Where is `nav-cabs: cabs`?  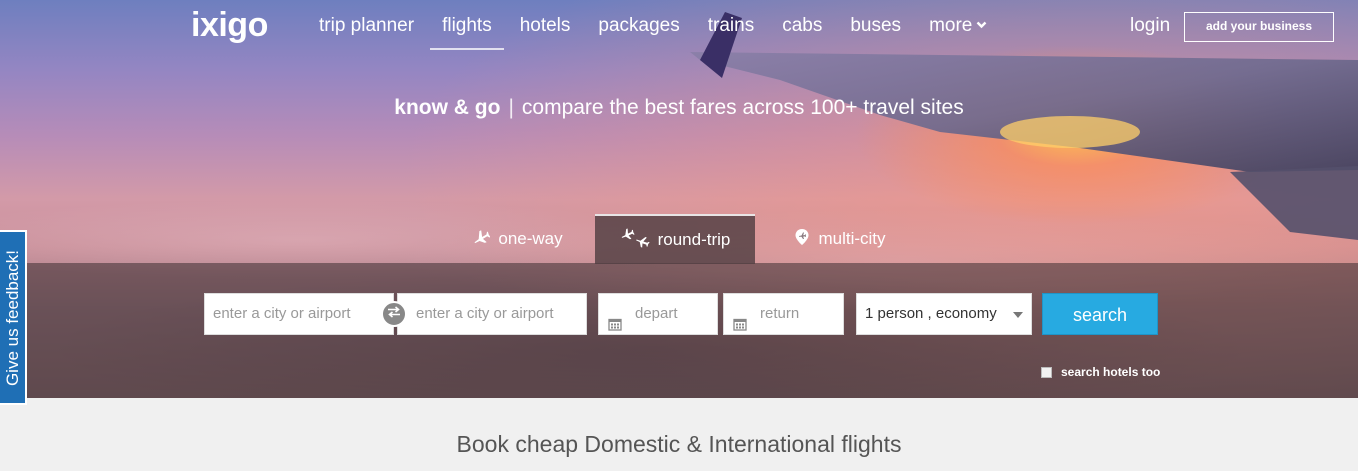 nav-cabs: cabs is located at coordinates (802, 31).